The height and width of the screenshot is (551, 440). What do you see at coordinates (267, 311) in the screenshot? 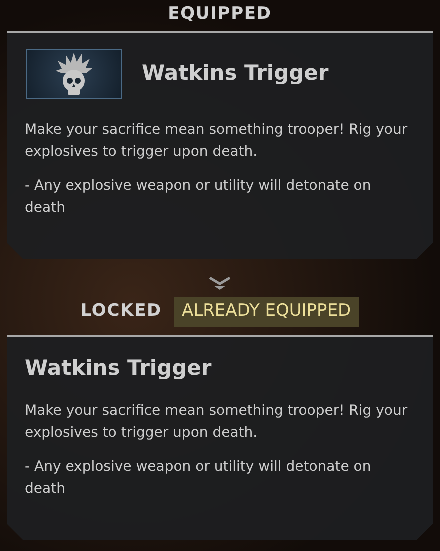
I see `status-badge: ALREADY EQUIPPED` at bounding box center [267, 311].